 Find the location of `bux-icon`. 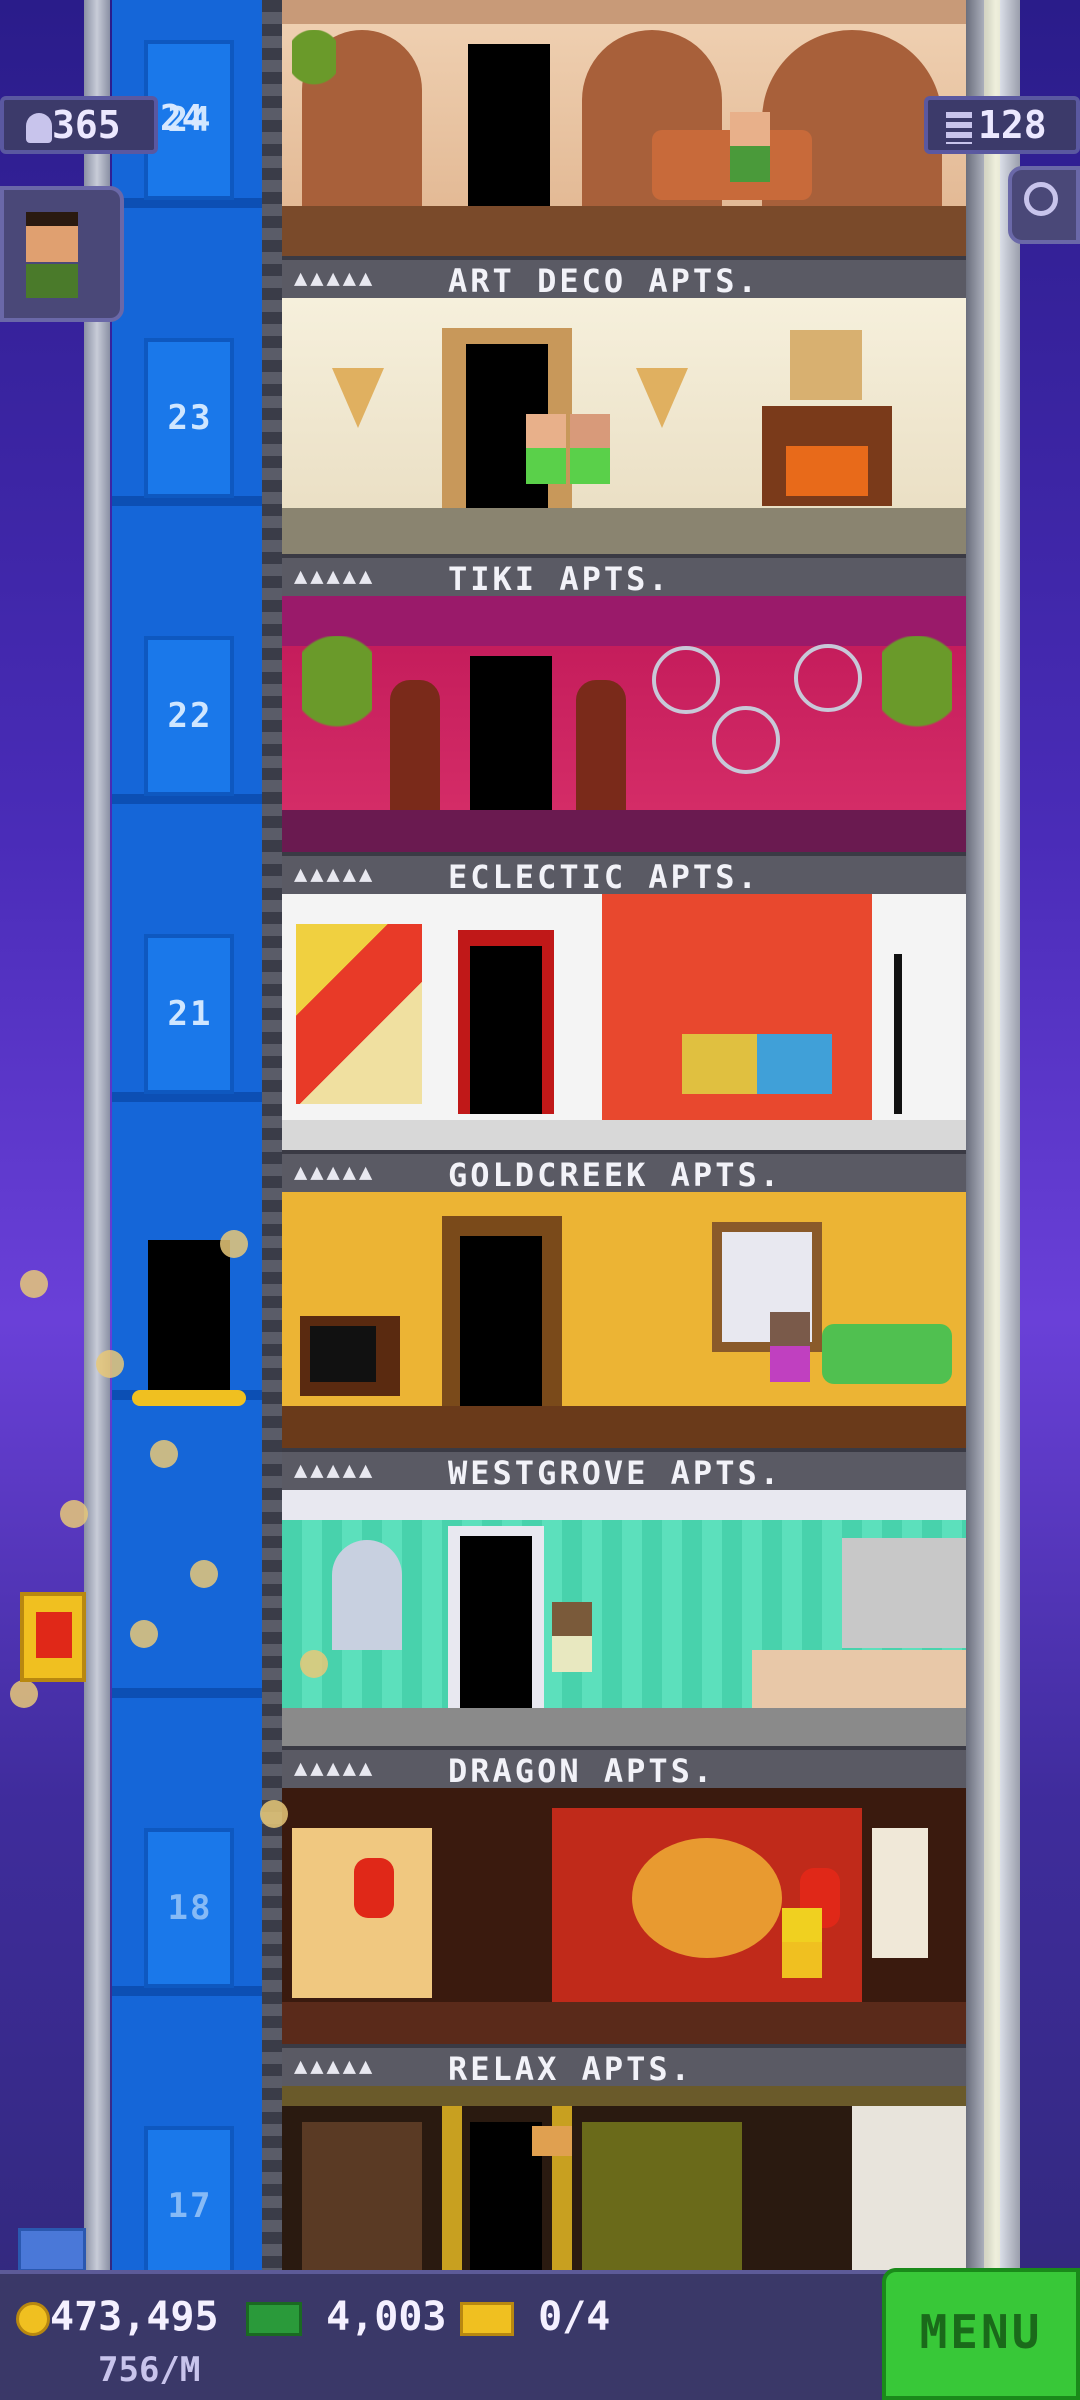

bux-icon is located at coordinates (274, 2319).